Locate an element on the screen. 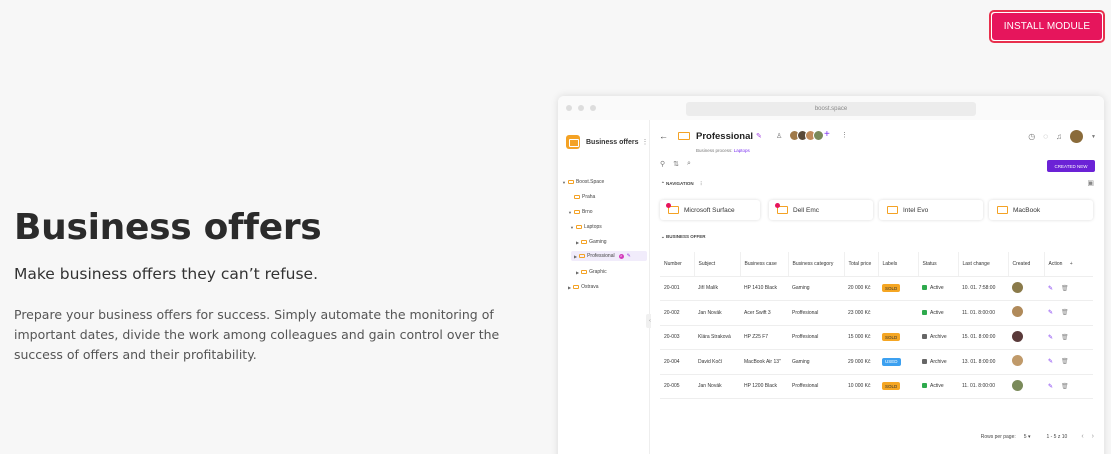 Image resolution: width=1111 pixels, height=454 pixels. tree-item-boost-space: ▼ Boost.Space is located at coordinates (583, 182).